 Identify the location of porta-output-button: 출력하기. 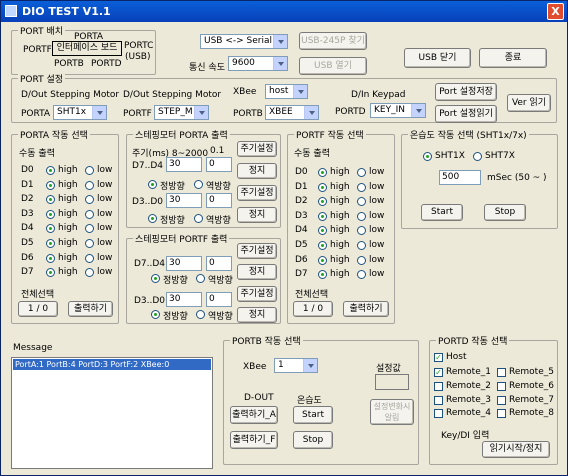
(90, 309).